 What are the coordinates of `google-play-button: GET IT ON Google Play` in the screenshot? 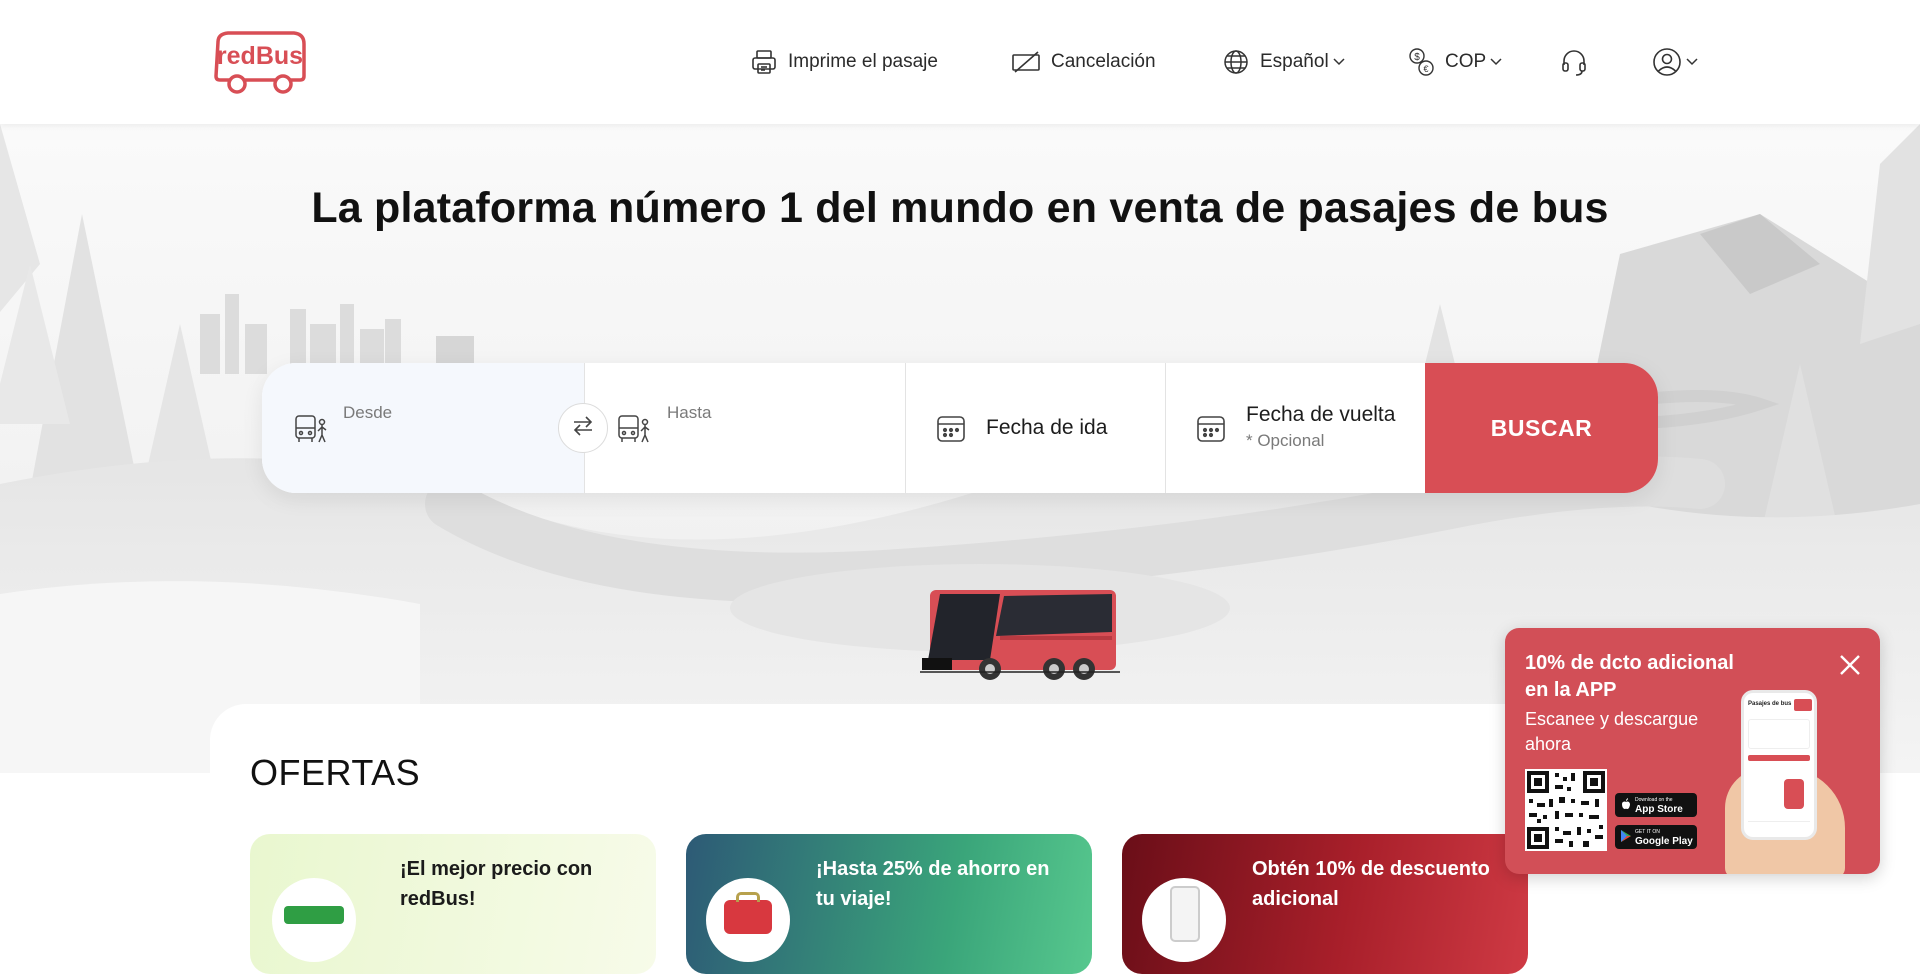 It's located at (1656, 837).